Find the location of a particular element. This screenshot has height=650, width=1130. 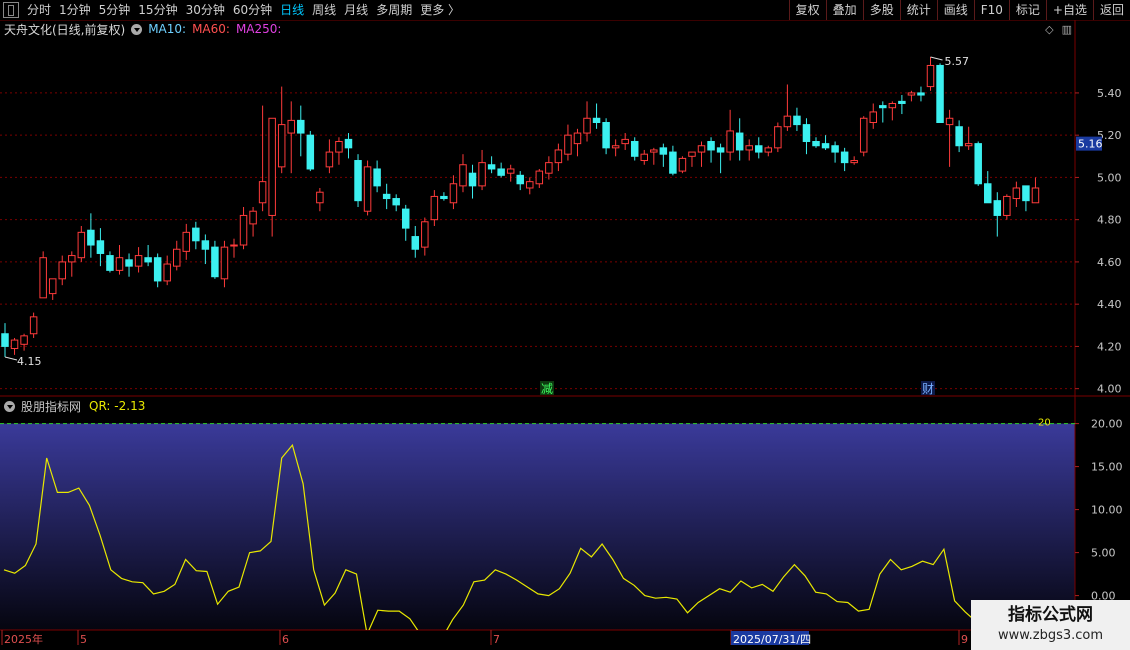

tool-button-4: 画线 is located at coordinates (955, 10).